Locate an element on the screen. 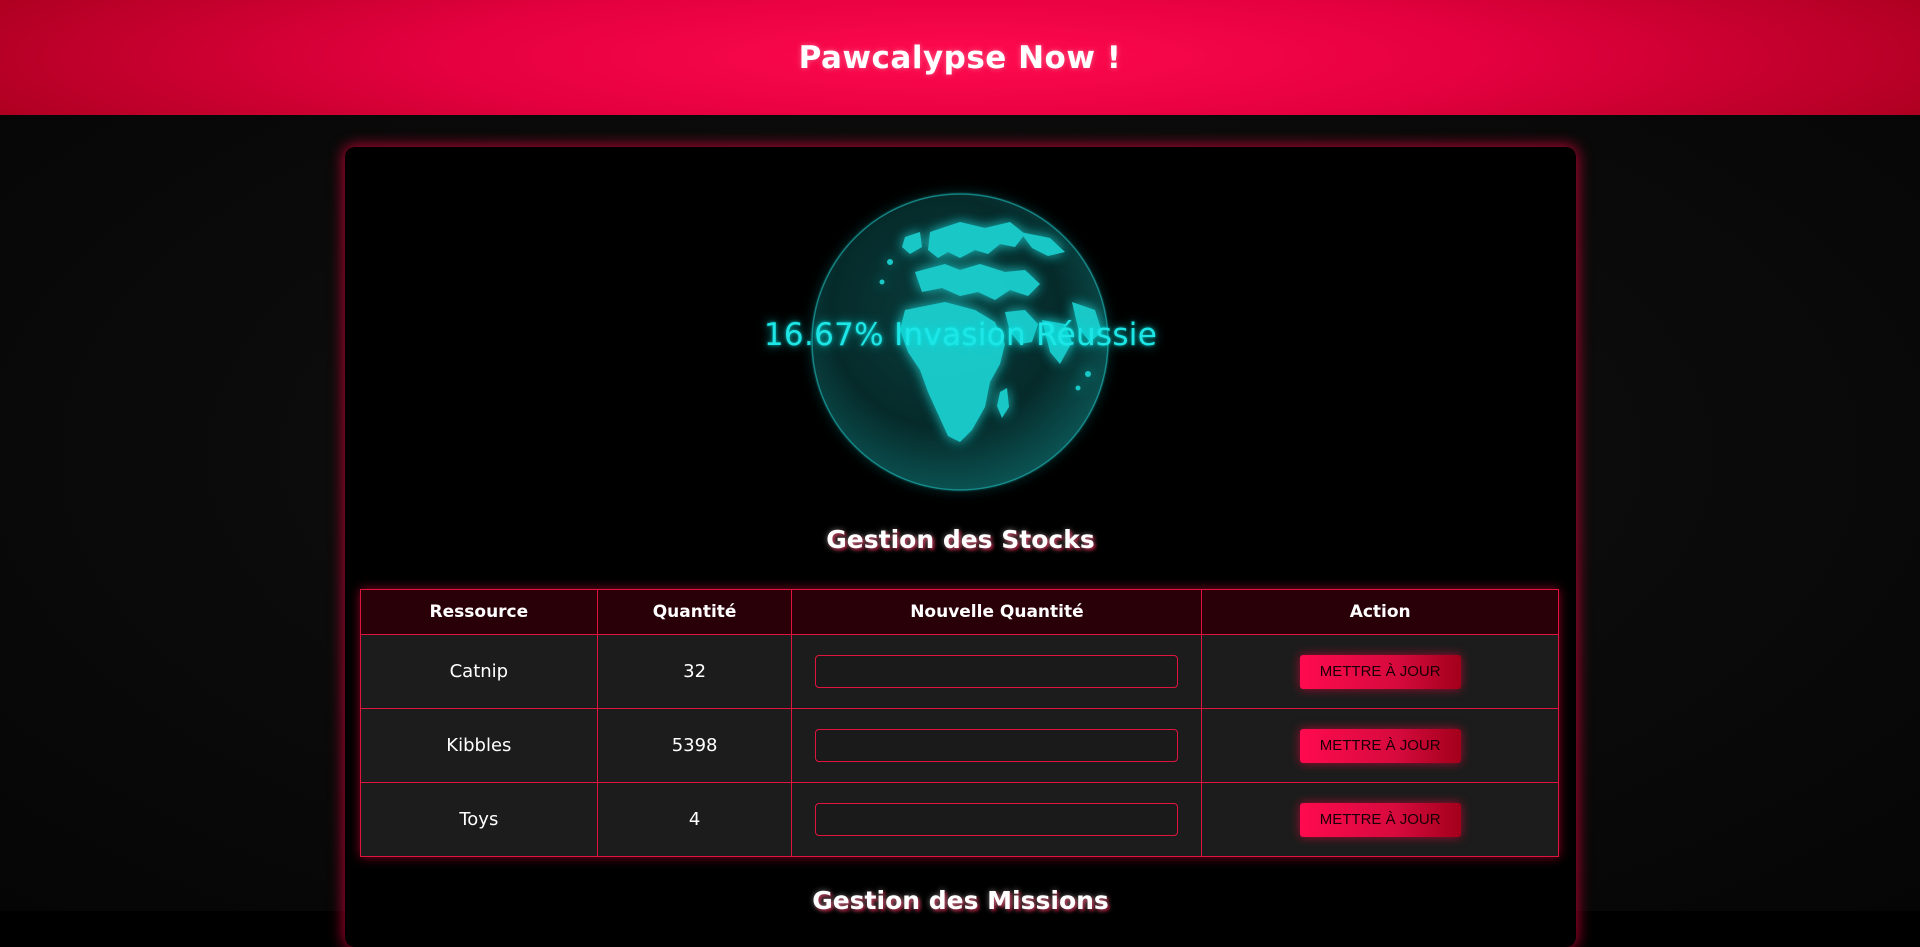  invasion-progress-text: 16.67% Invasion Réussie is located at coordinates (960, 335).